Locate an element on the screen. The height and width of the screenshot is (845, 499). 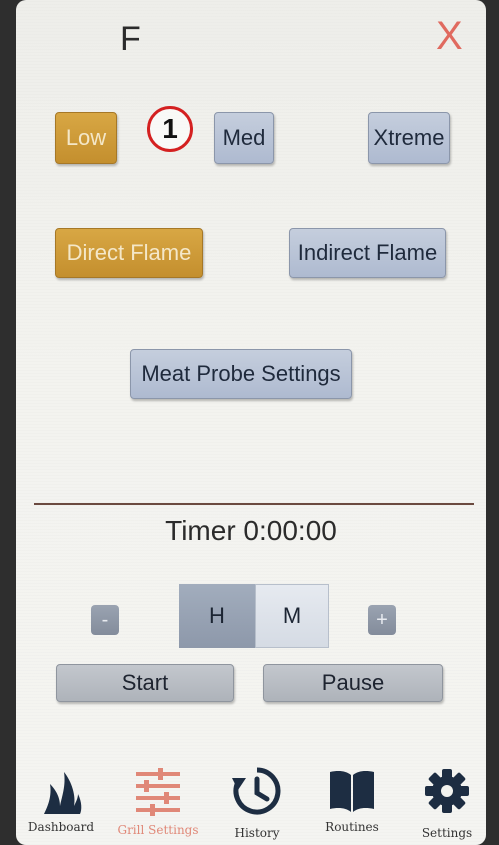
nav-item-dashboard: Dashboard is located at coordinates (61, 802).